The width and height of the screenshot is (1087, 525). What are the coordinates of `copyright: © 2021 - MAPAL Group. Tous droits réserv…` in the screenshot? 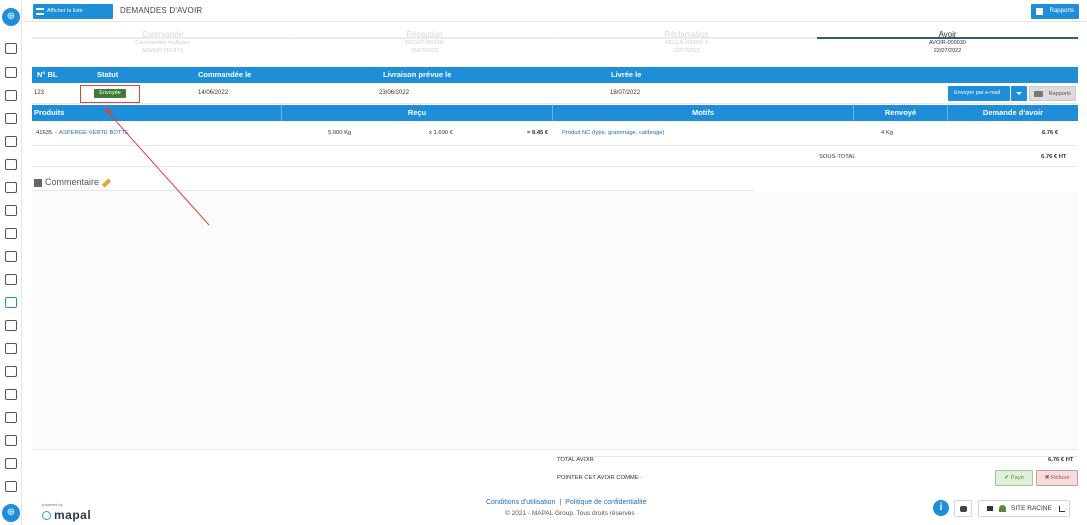 It's located at (570, 513).